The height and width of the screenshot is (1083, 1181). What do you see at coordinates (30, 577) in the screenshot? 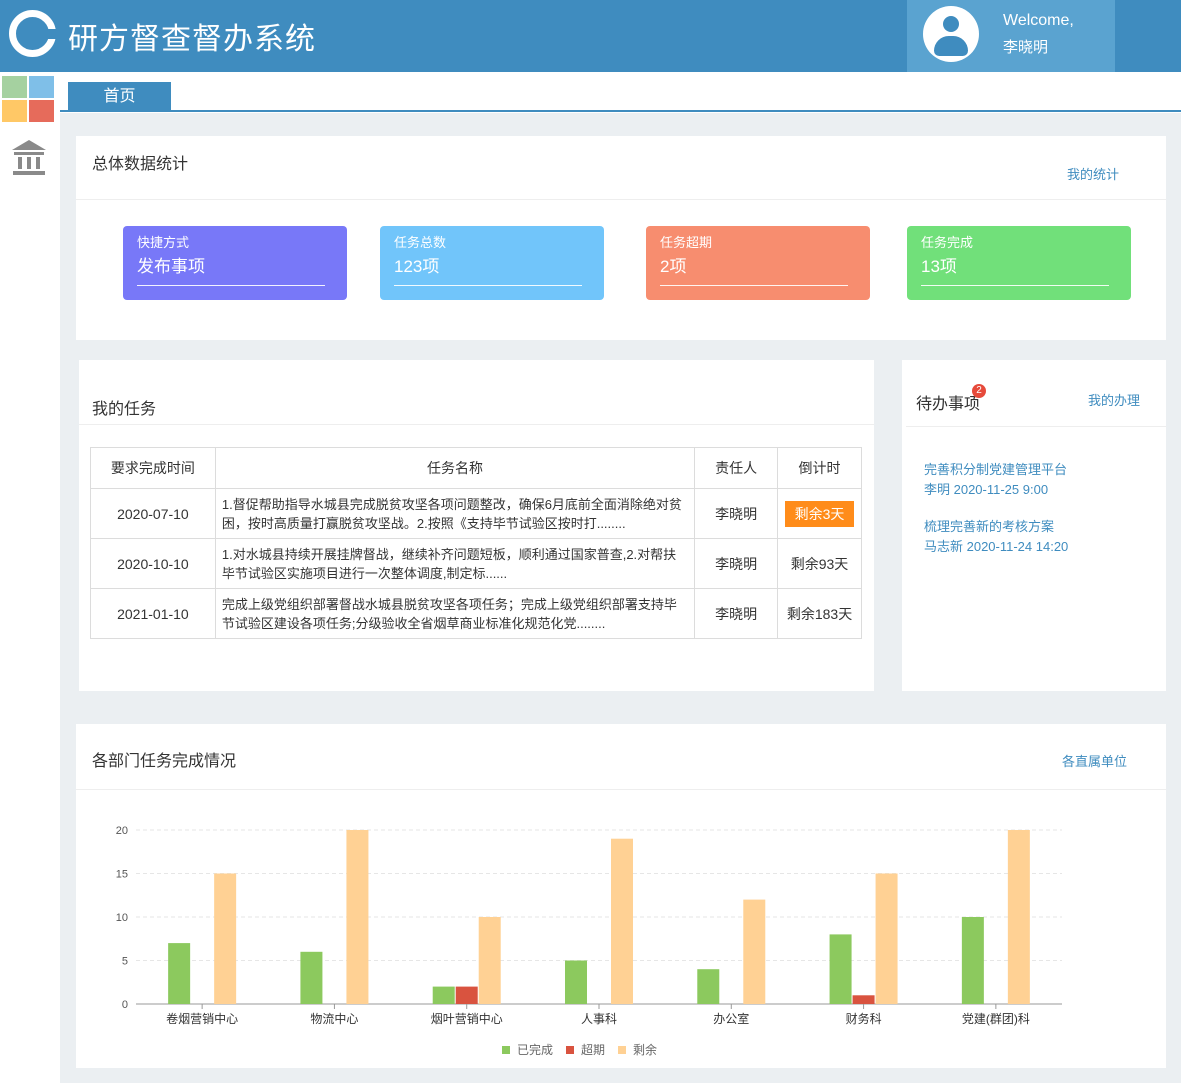
I see `sidebar` at bounding box center [30, 577].